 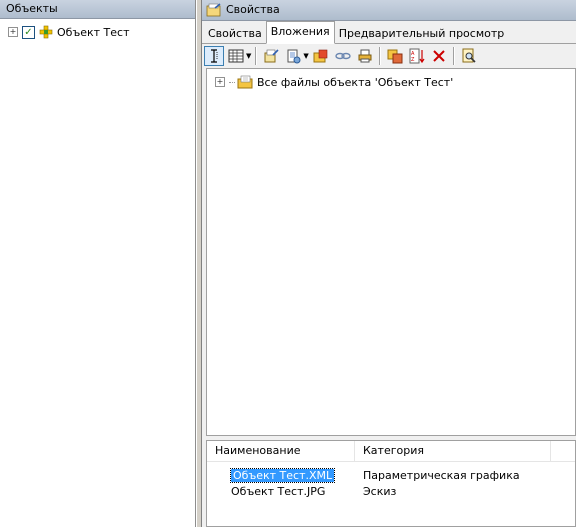 I want to click on properties-panel-title: Свойства, so click(x=253, y=9).